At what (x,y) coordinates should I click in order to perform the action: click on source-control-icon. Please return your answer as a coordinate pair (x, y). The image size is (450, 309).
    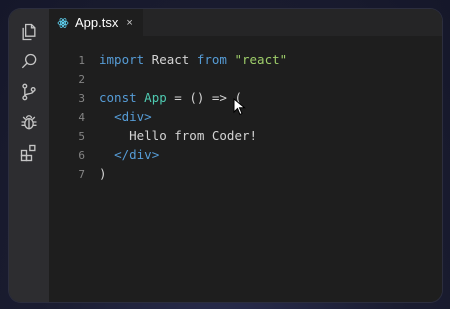
    Looking at the image, I should click on (29, 92).